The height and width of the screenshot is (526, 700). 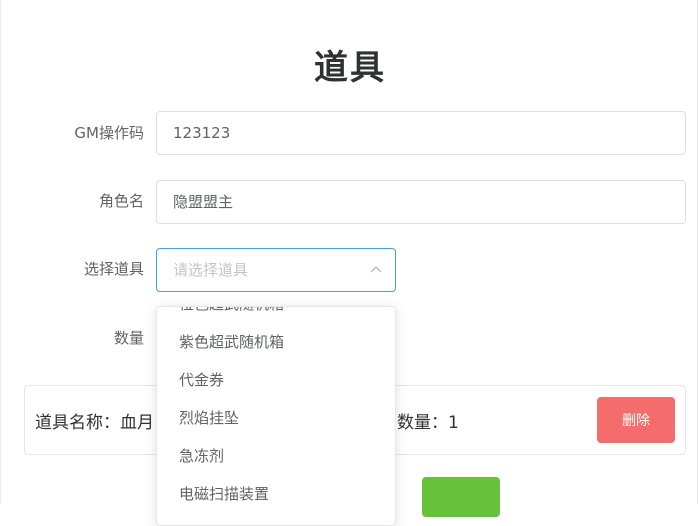 I want to click on submit-button, so click(x=461, y=497).